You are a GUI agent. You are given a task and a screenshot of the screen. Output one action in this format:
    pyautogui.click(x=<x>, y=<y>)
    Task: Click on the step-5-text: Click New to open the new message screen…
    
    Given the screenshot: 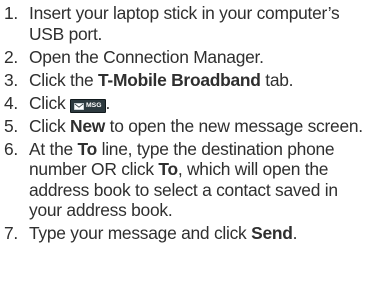 What is the action you would take?
    pyautogui.click(x=199, y=126)
    